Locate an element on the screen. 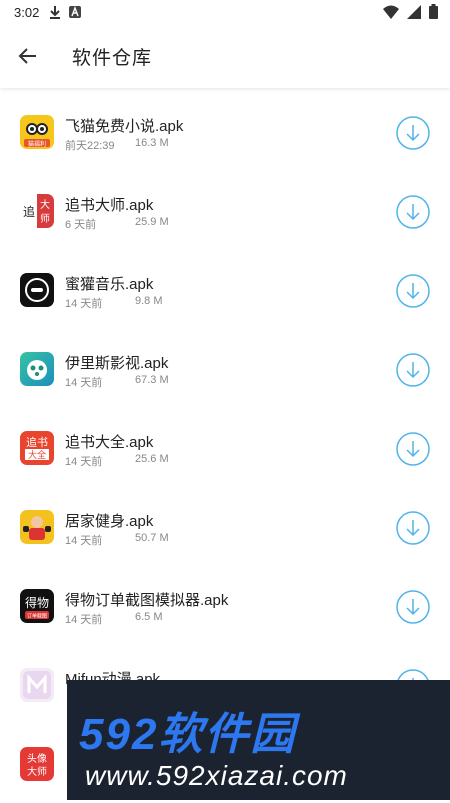 Image resolution: width=450 pixels, height=803 pixels. mifun-icon is located at coordinates (37, 685).